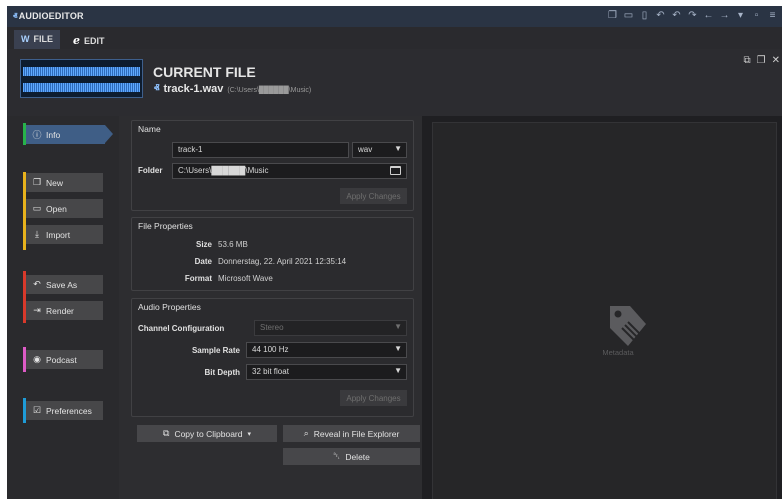  What do you see at coordinates (249, 434) in the screenshot?
I see `chevron-down-icon: ▾` at bounding box center [249, 434].